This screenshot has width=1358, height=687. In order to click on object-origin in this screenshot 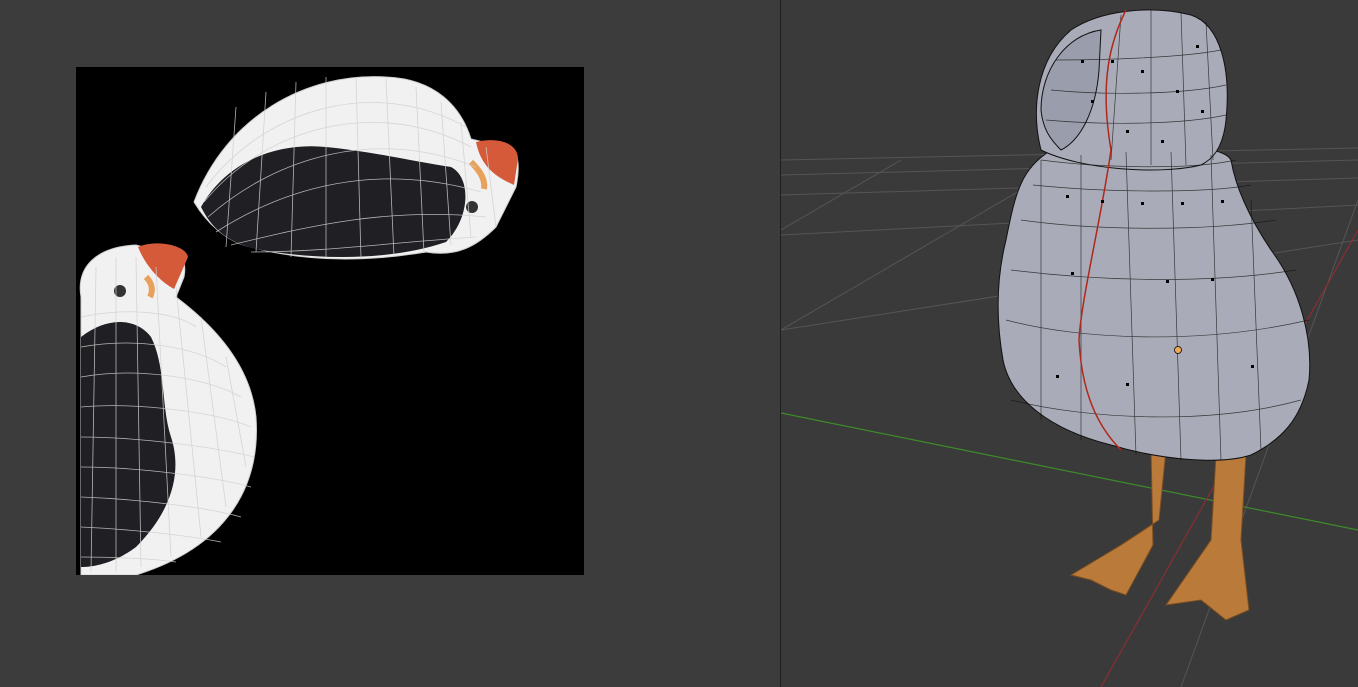, I will do `click(1178, 350)`.